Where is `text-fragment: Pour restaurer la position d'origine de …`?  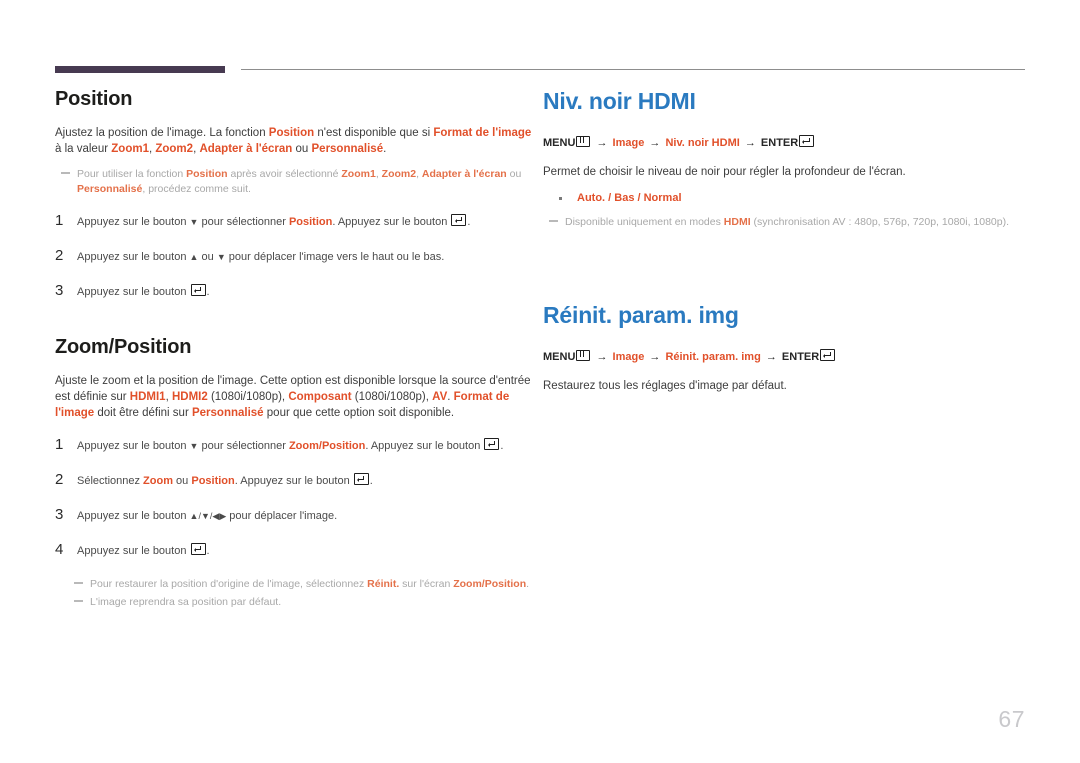 text-fragment: Pour restaurer la position d'origine de … is located at coordinates (229, 584).